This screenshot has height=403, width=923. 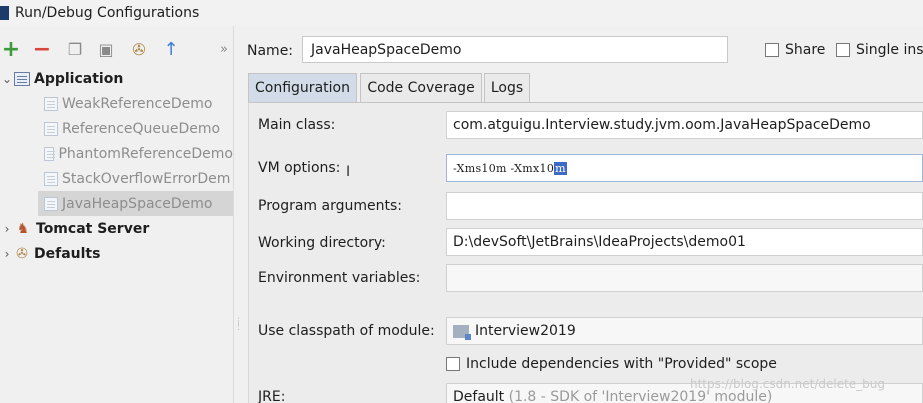 What do you see at coordinates (640, 396) in the screenshot?
I see `jre-detail: (1.8 - SDK of 'Interview2019' module)` at bounding box center [640, 396].